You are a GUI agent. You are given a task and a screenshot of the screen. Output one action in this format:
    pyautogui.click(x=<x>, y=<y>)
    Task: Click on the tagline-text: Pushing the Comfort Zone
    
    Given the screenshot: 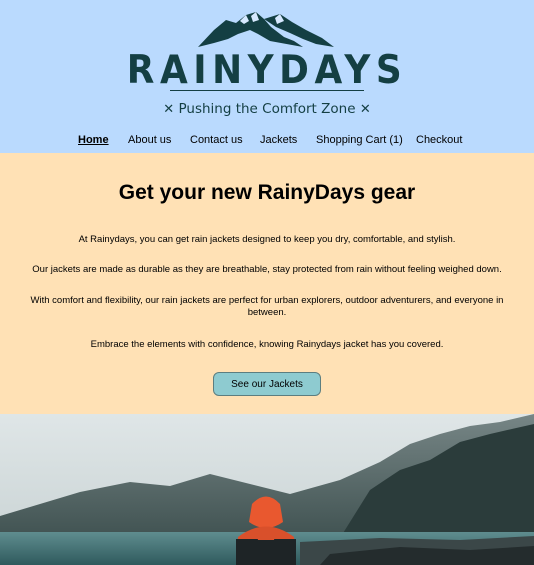 What is the action you would take?
    pyautogui.click(x=267, y=109)
    